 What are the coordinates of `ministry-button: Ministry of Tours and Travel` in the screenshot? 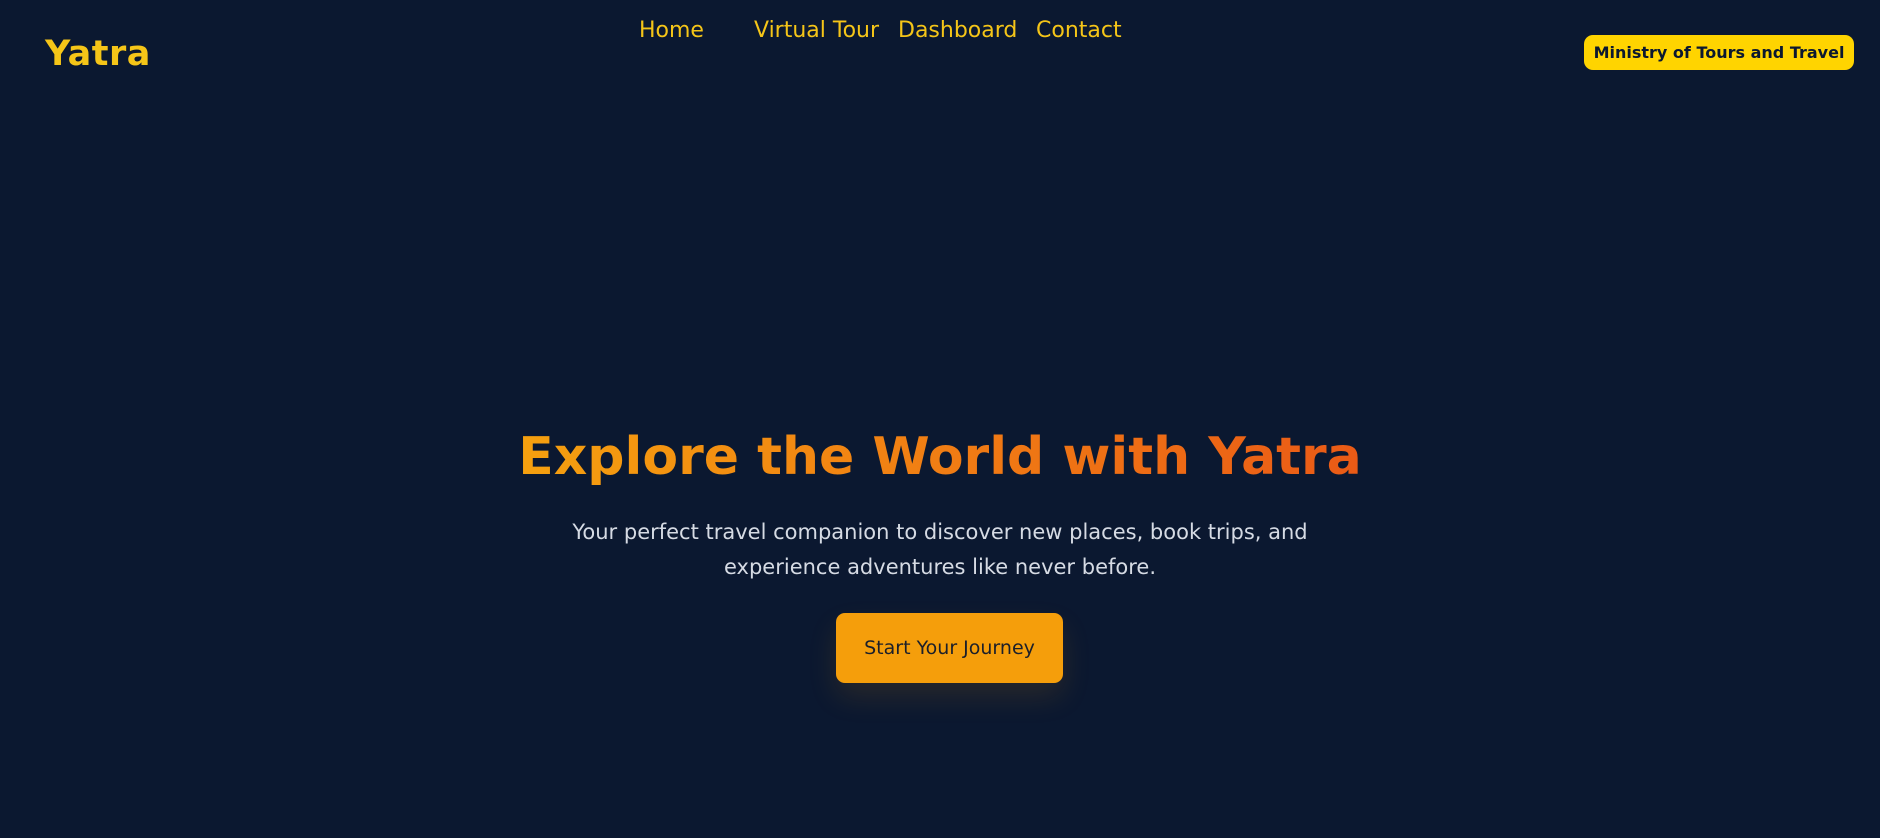 It's located at (1719, 52).